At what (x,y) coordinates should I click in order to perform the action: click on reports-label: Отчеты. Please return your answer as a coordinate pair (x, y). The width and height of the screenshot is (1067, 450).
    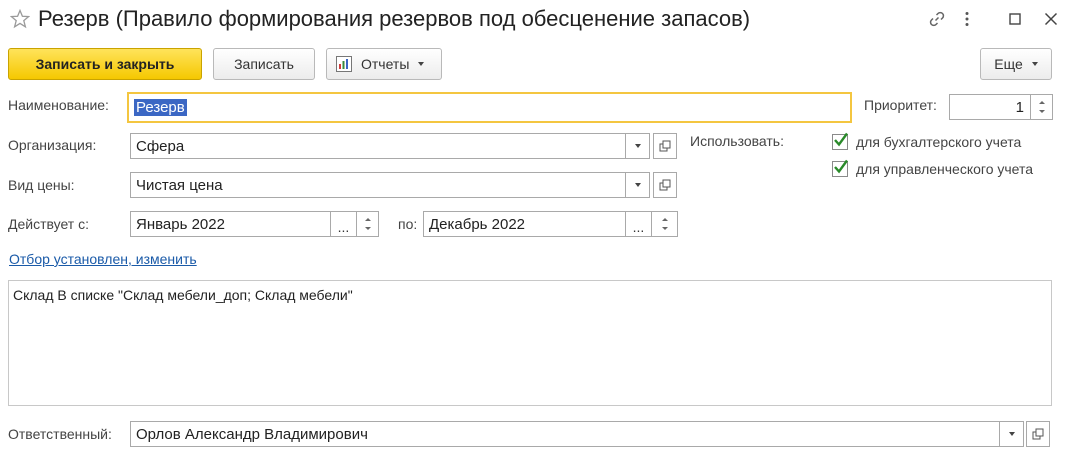
    Looking at the image, I should click on (385, 64).